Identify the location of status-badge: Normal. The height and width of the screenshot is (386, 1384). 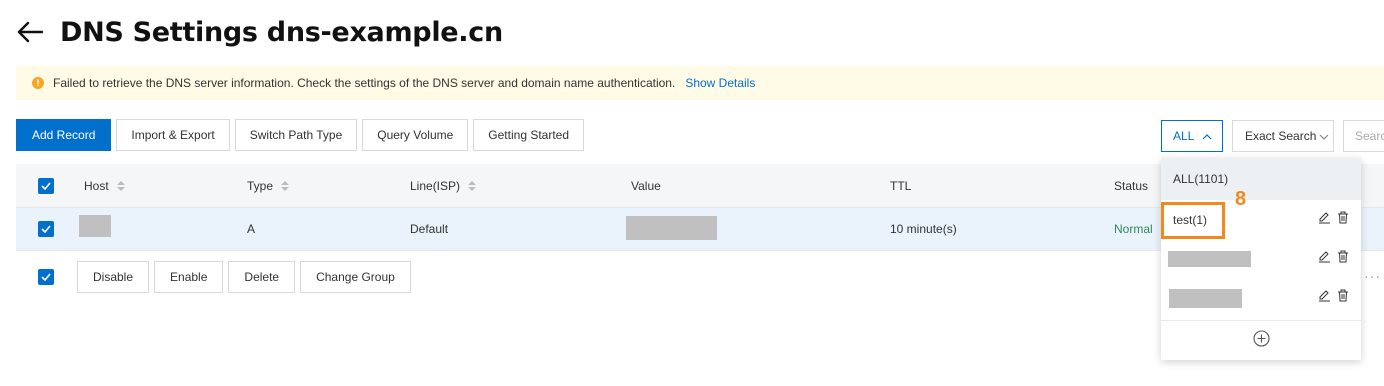
(1133, 229).